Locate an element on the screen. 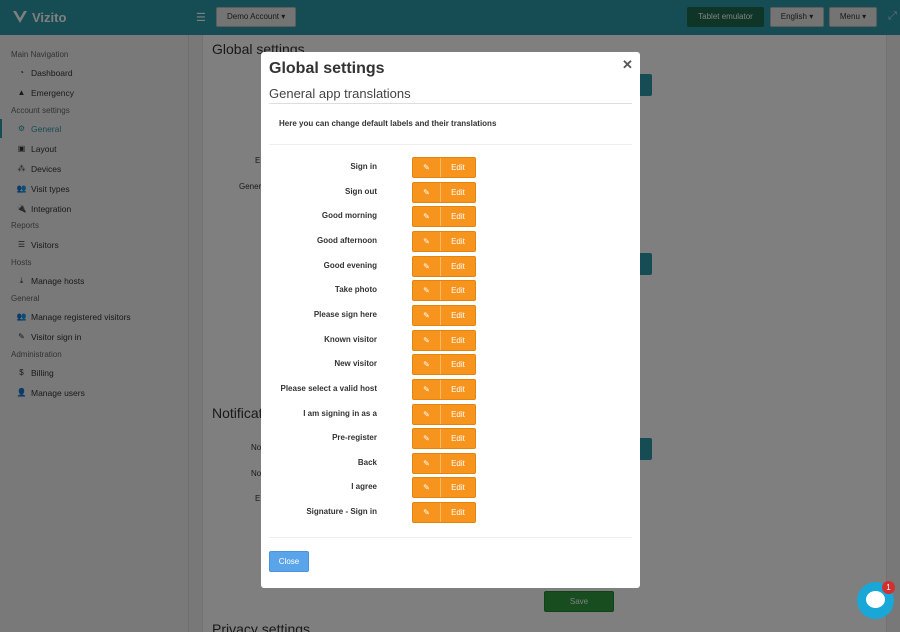 Image resolution: width=900 pixels, height=632 pixels. close-button: Close is located at coordinates (289, 561).